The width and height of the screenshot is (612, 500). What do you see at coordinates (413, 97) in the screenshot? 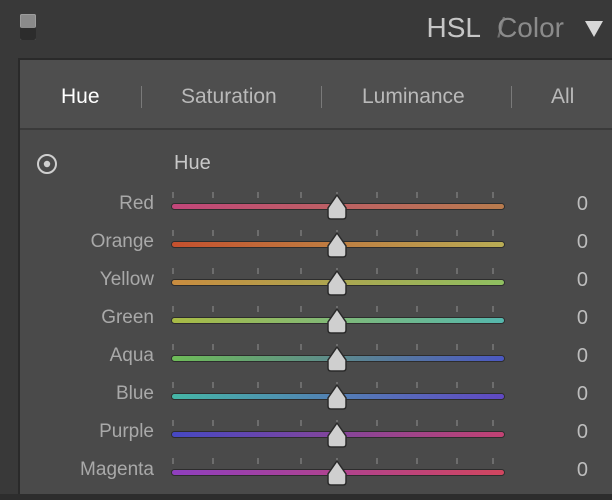
I see `tab-luminance: Luminance` at bounding box center [413, 97].